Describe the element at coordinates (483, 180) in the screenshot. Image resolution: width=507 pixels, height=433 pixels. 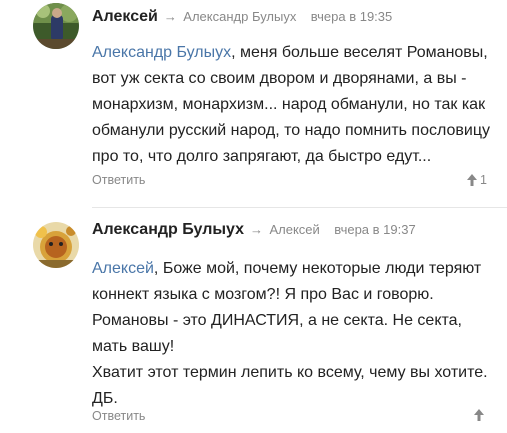
I see `vote-count: 1` at that location.